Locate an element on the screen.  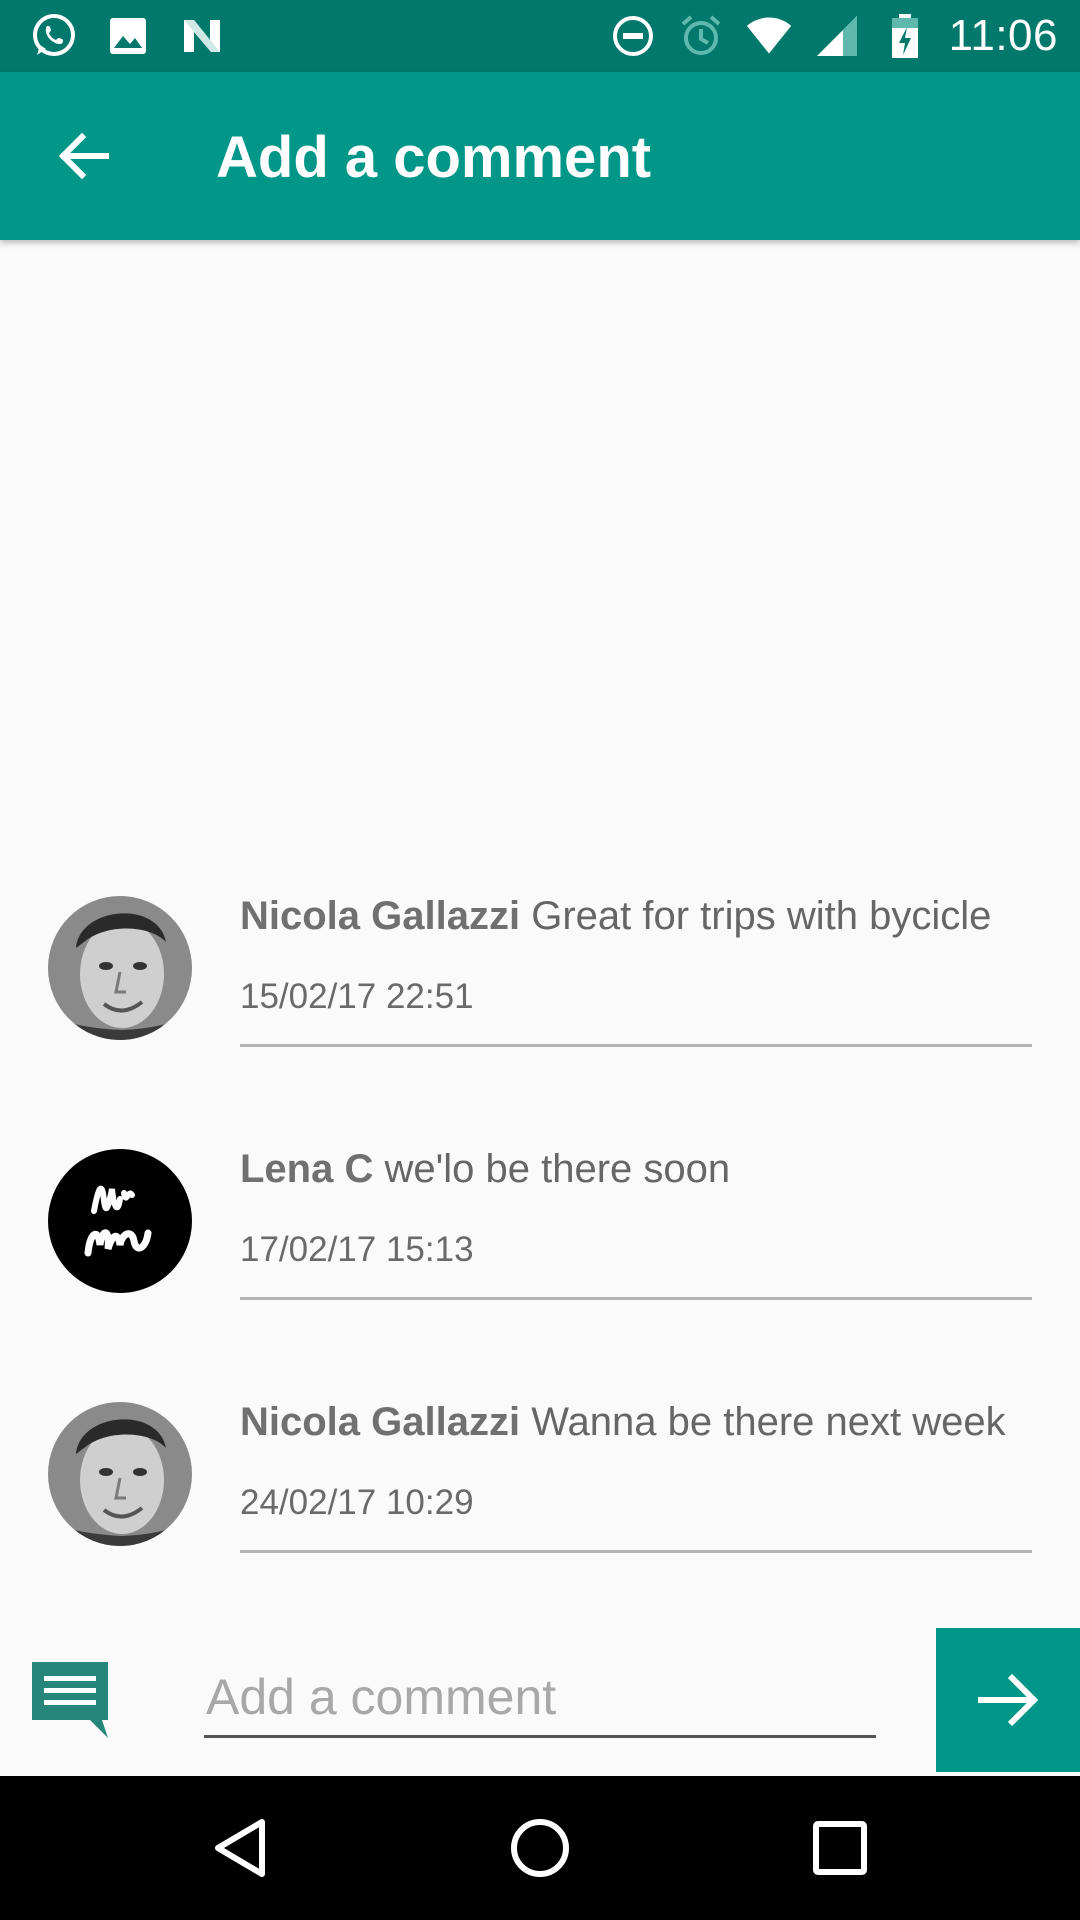
nav-home-button is located at coordinates (540, 1848).